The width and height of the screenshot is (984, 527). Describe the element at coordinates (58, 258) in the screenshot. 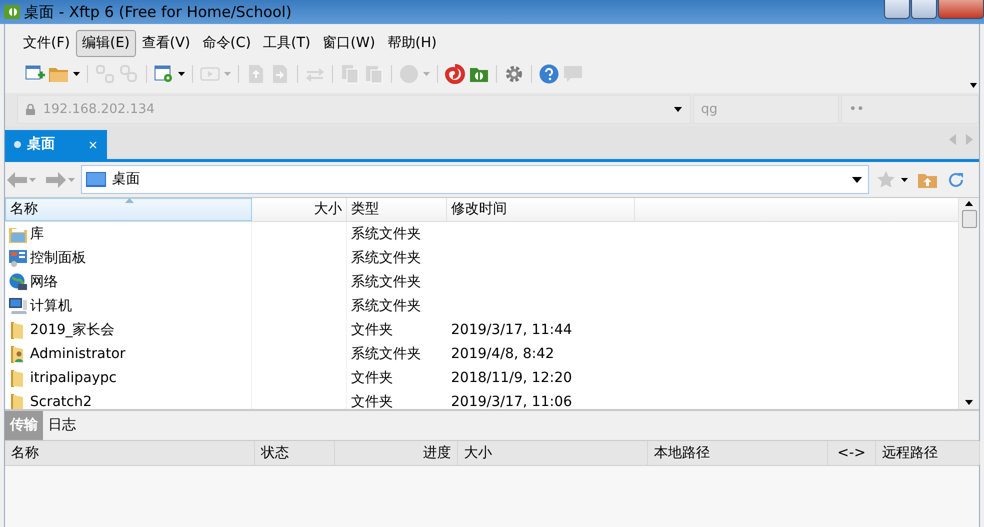

I see `file-name: 控制面板` at that location.